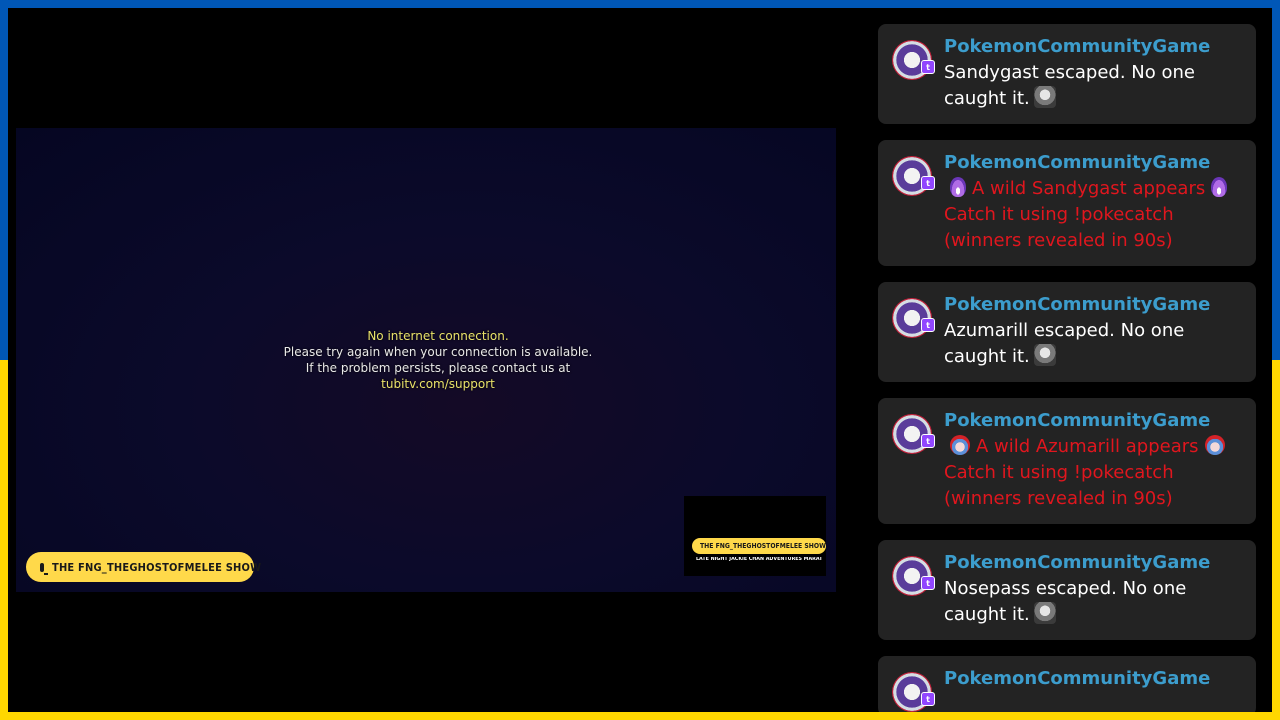 The image size is (1280, 720). What do you see at coordinates (438, 336) in the screenshot?
I see `error-line-title: No internet connection.` at bounding box center [438, 336].